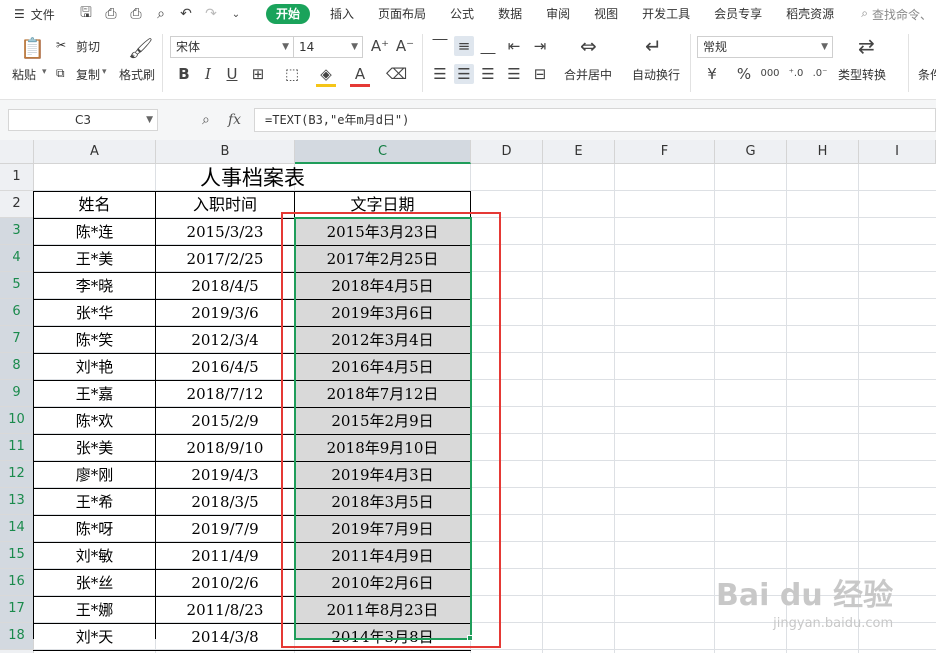 The width and height of the screenshot is (936, 653). Describe the element at coordinates (225, 583) in the screenshot. I see `hire-date-cell: 2010/2/6` at that location.